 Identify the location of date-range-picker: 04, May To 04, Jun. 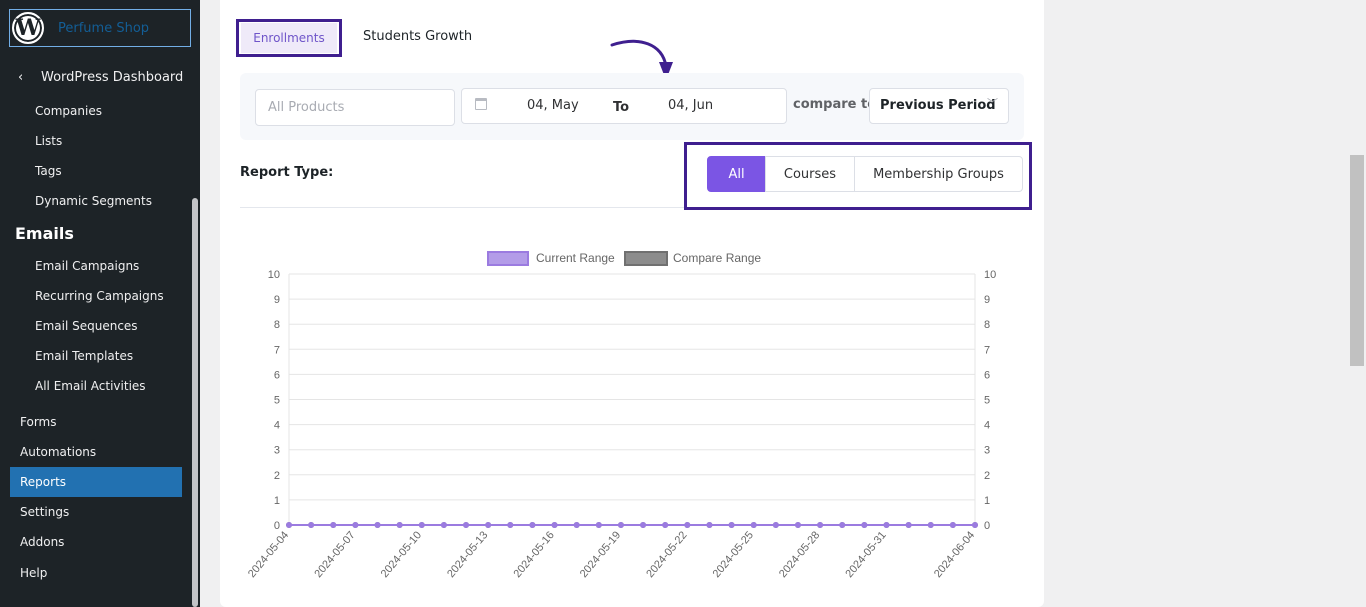
(624, 106).